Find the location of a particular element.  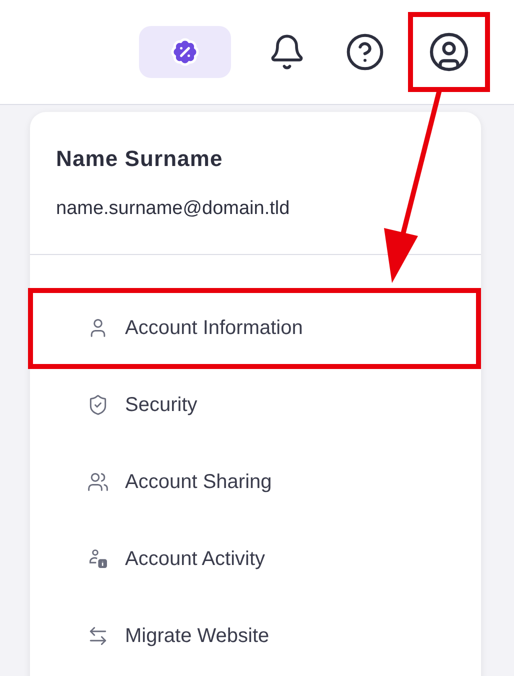

menu-item: Account Activity is located at coordinates (255, 559).